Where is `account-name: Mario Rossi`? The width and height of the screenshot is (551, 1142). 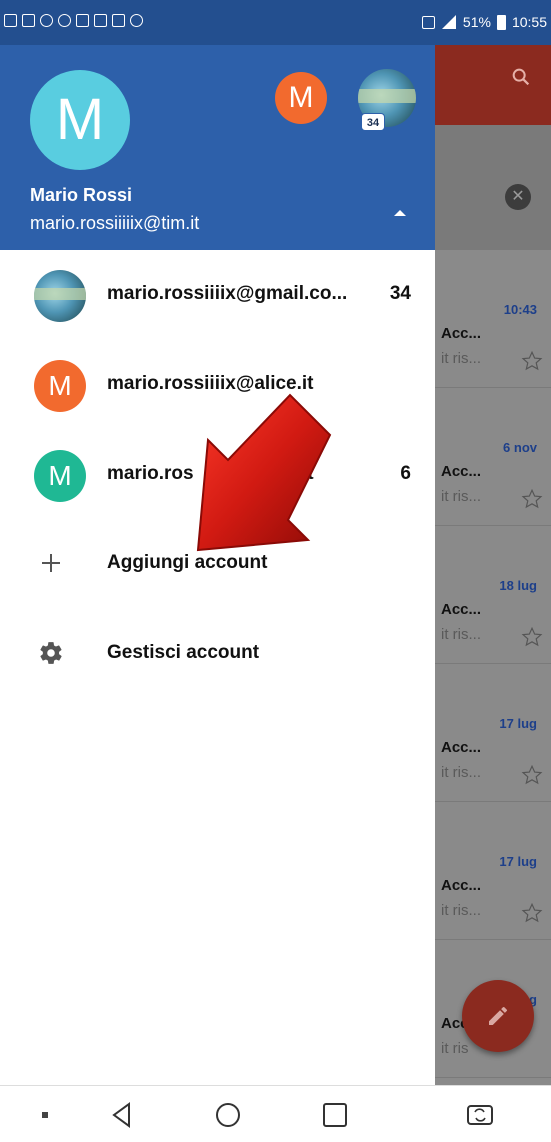 account-name: Mario Rossi is located at coordinates (81, 195).